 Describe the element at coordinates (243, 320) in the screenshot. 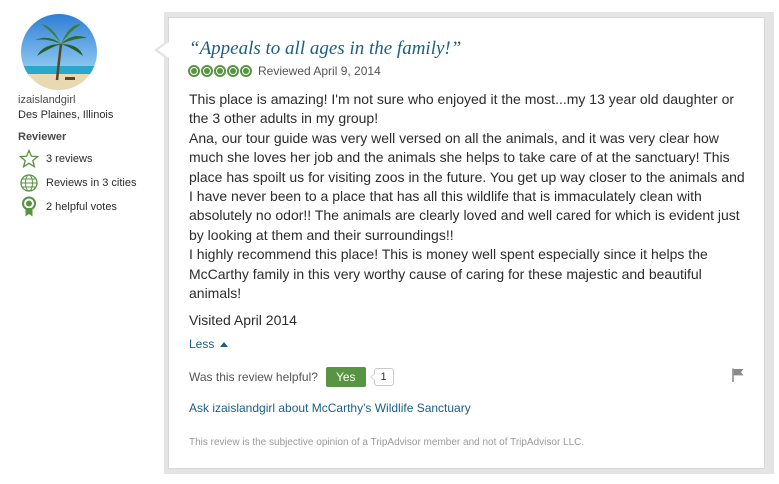

I see `visited-date: Visited April 2014` at that location.